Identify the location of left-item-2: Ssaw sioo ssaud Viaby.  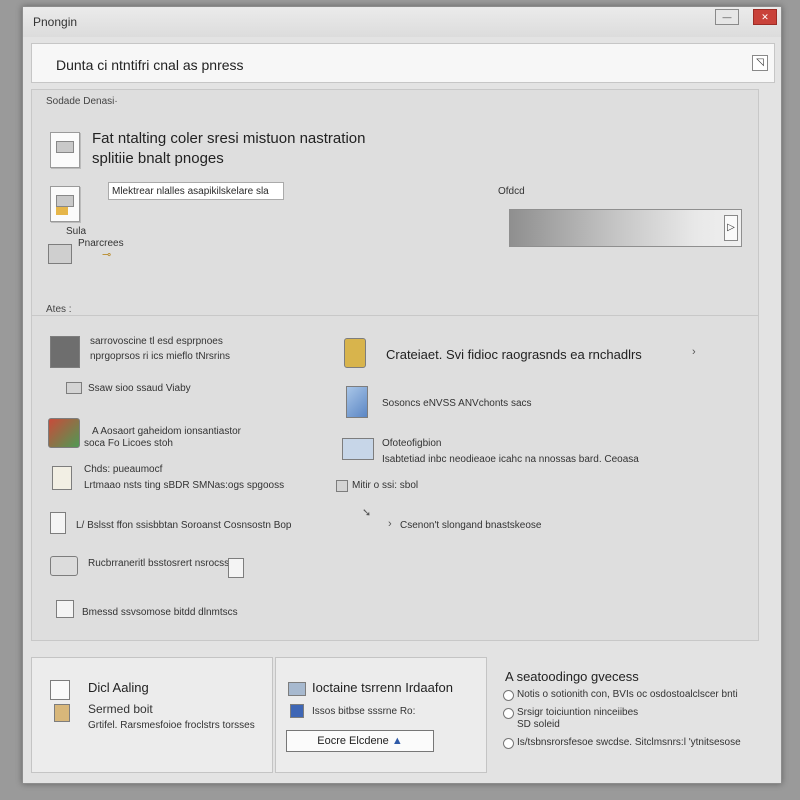
(139, 388).